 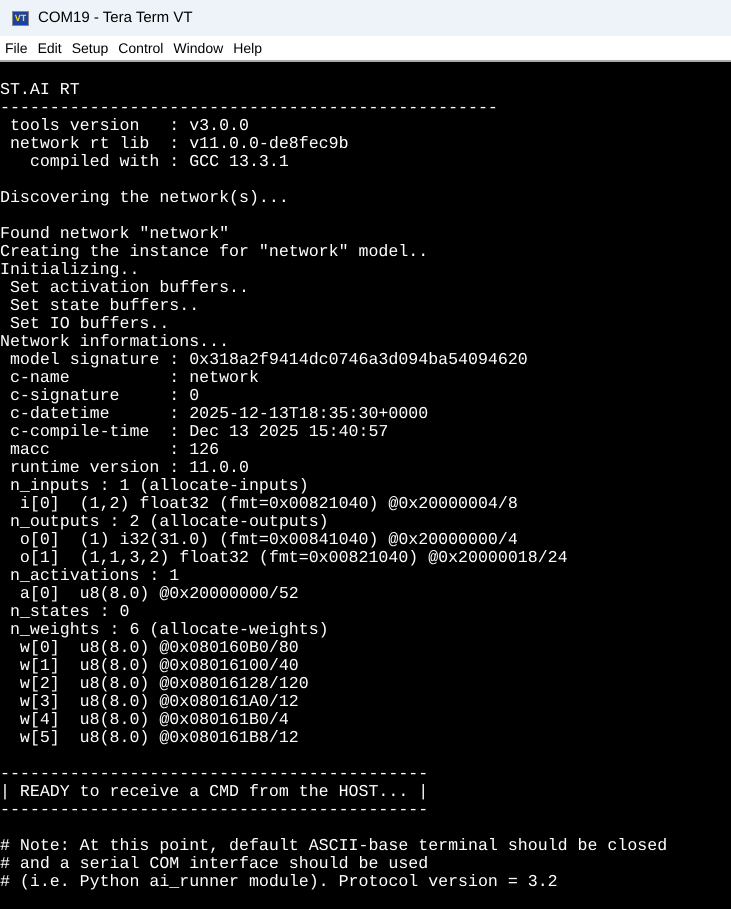 I want to click on terminal-line: Set state buffers.., so click(x=104, y=306).